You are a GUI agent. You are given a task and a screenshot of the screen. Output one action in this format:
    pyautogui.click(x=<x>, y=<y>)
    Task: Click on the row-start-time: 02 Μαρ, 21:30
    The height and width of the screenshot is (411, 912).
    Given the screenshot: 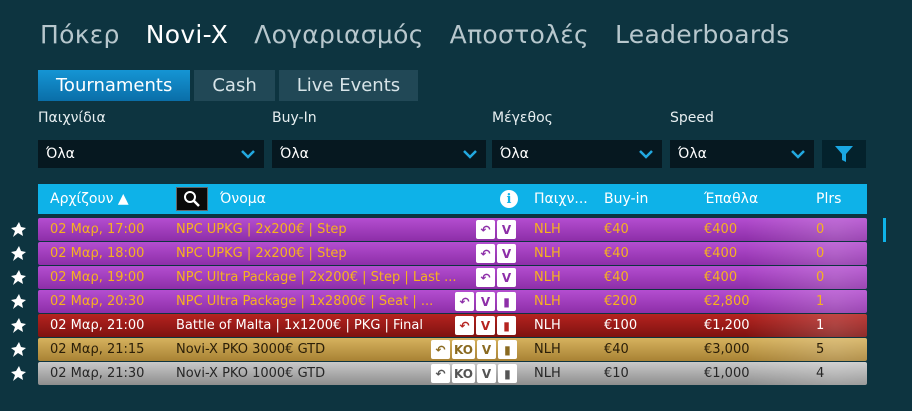 What is the action you would take?
    pyautogui.click(x=97, y=373)
    